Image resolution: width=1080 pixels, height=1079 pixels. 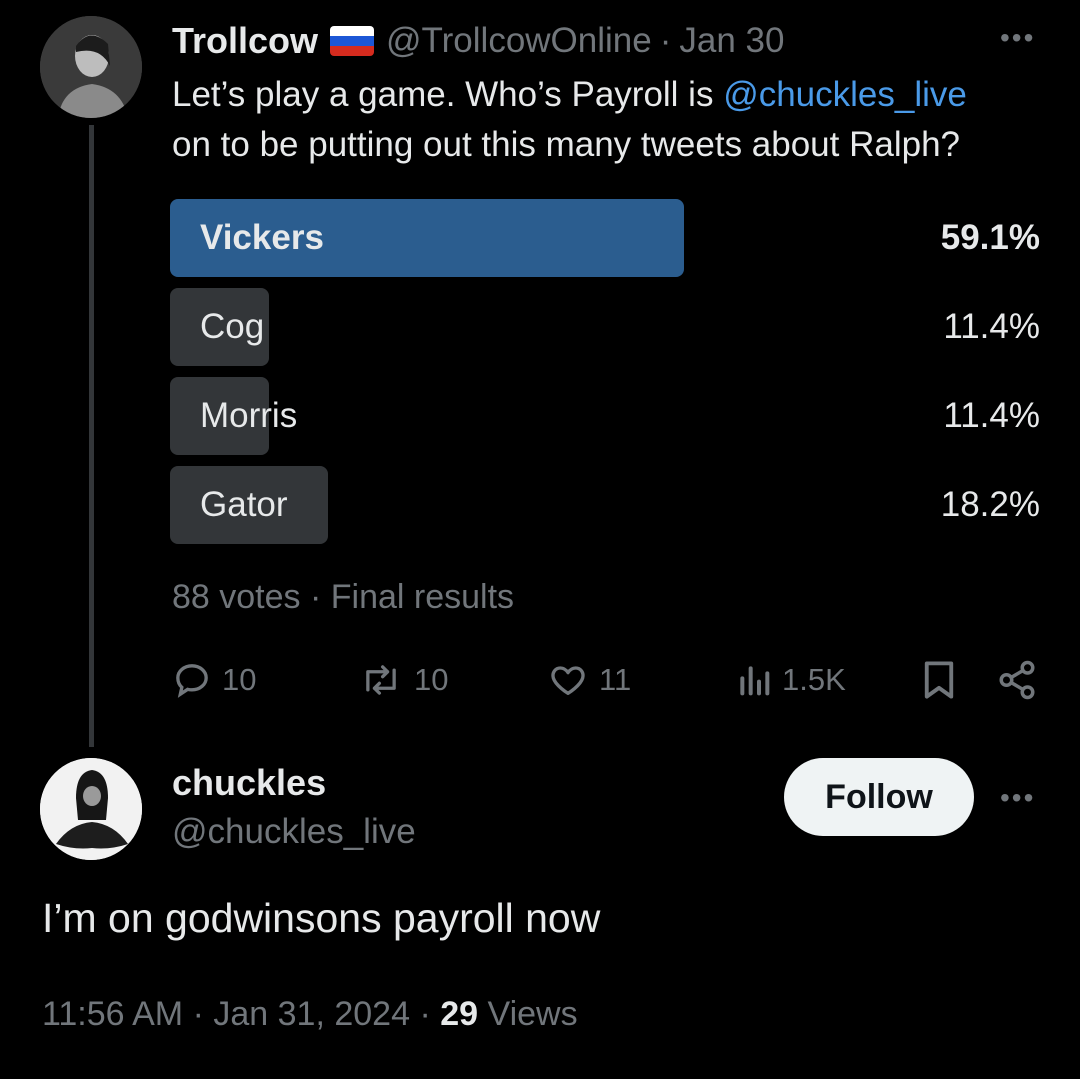 I want to click on tweet-text-part: Let’s play a game. Who’s Payroll is, so click(x=448, y=94).